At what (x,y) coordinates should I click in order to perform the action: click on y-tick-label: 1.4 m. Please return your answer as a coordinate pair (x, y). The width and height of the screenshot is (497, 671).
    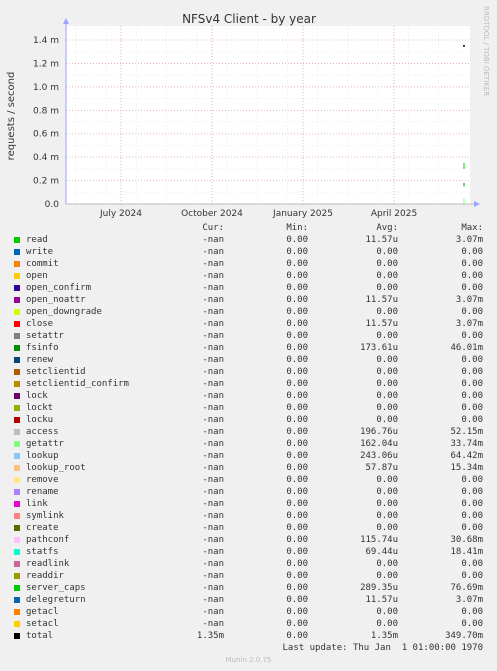
    Looking at the image, I should click on (46, 41).